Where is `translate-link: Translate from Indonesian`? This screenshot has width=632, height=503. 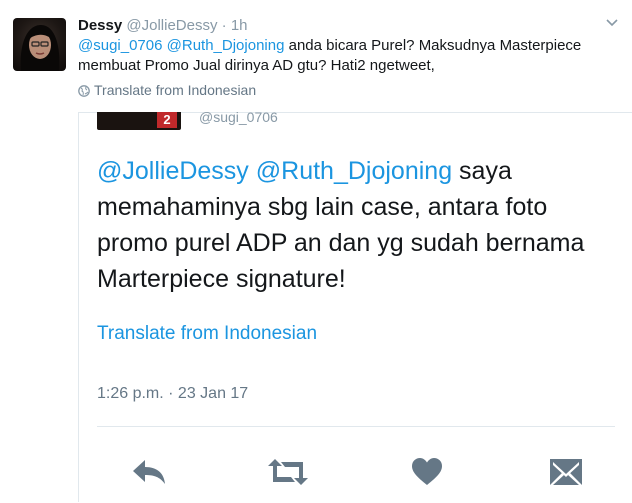
translate-link: Translate from Indonesian is located at coordinates (167, 90).